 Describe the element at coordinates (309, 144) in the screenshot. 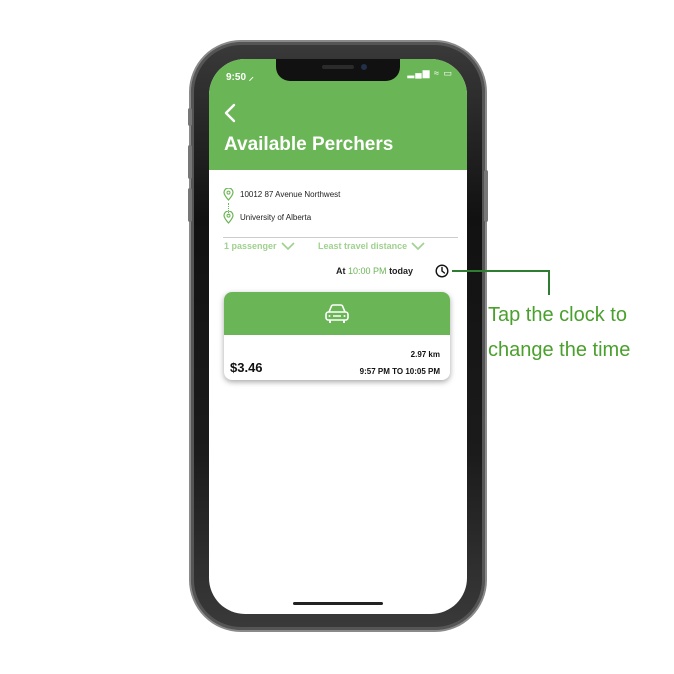

I see `page-title: Available Perchers` at that location.